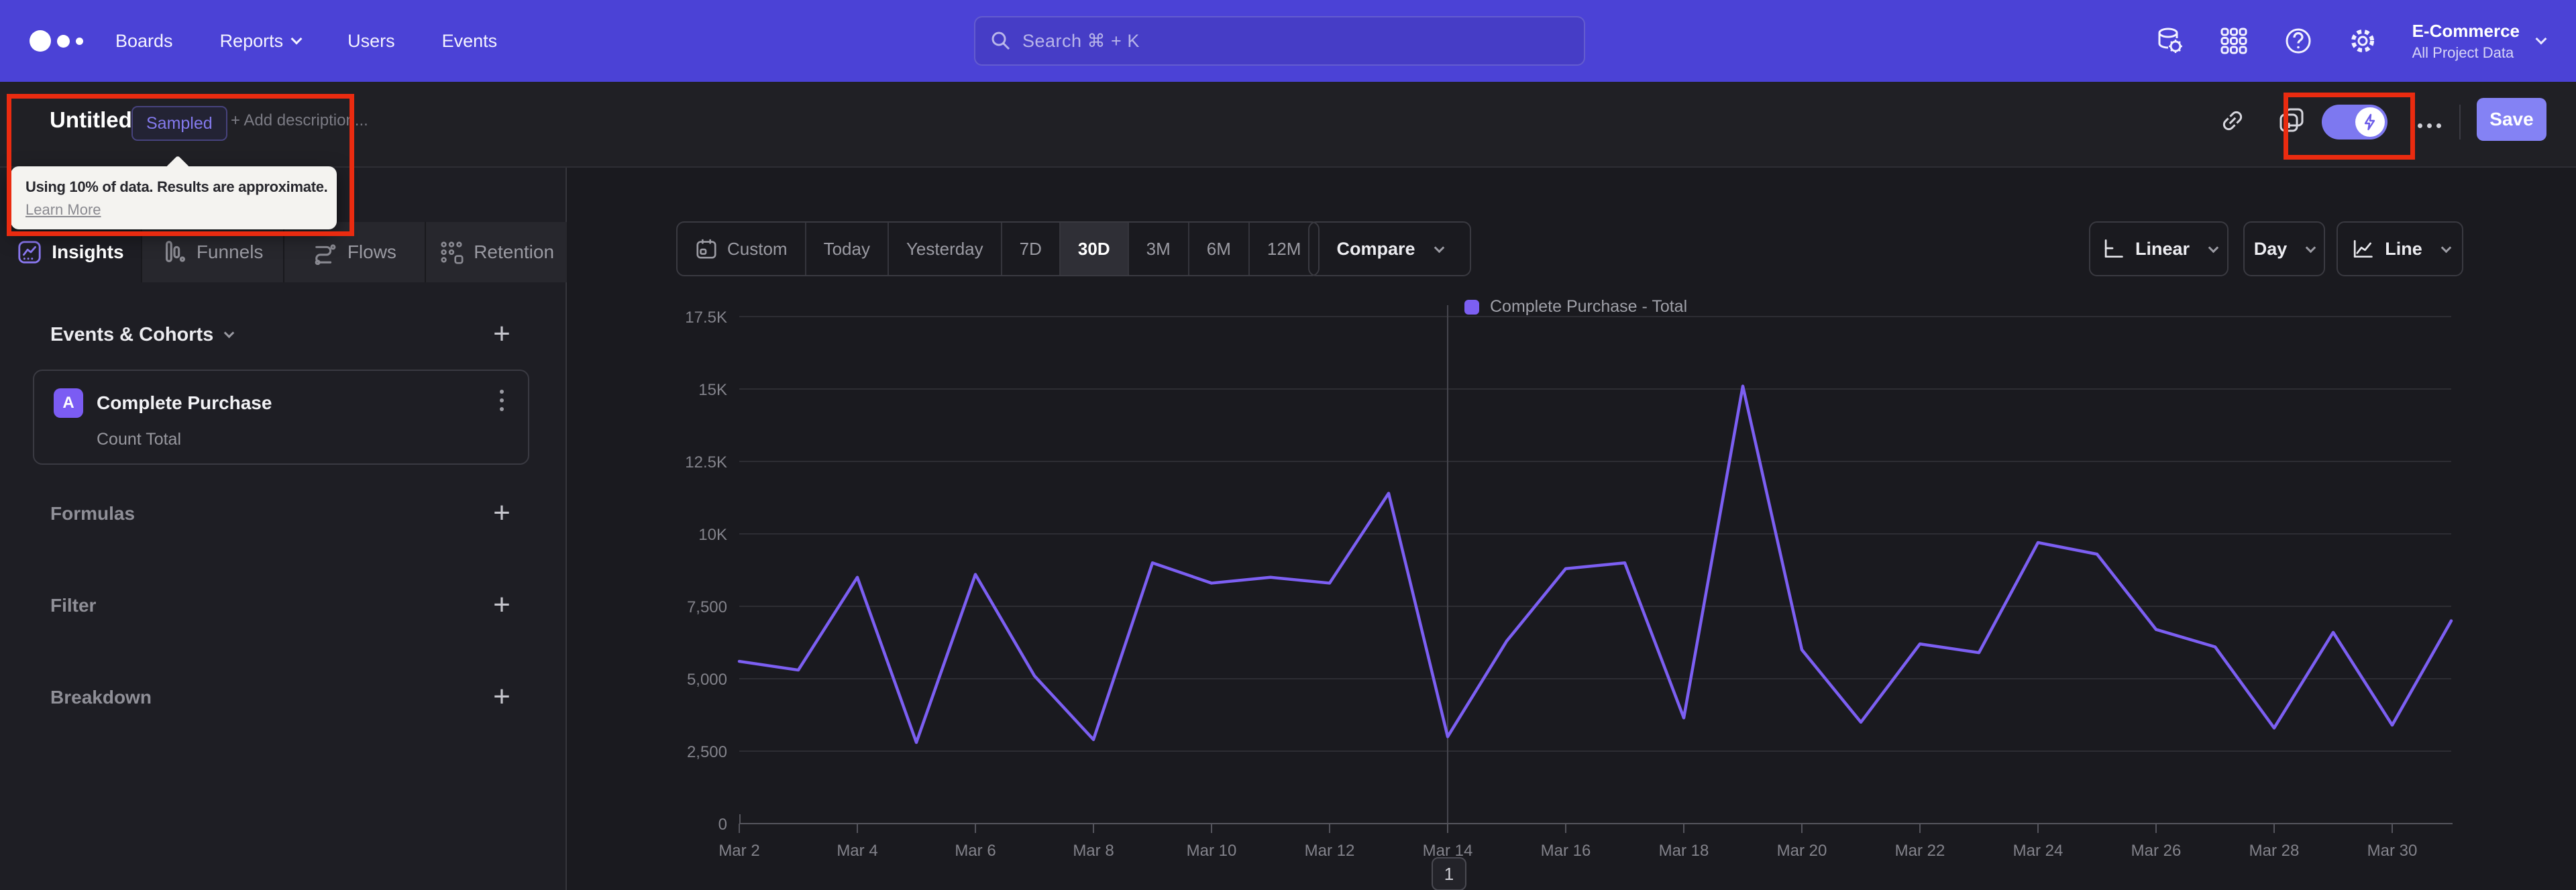 The image size is (2576, 890). I want to click on report-tabs: Insights Funnels Flows Retention, so click(283, 252).